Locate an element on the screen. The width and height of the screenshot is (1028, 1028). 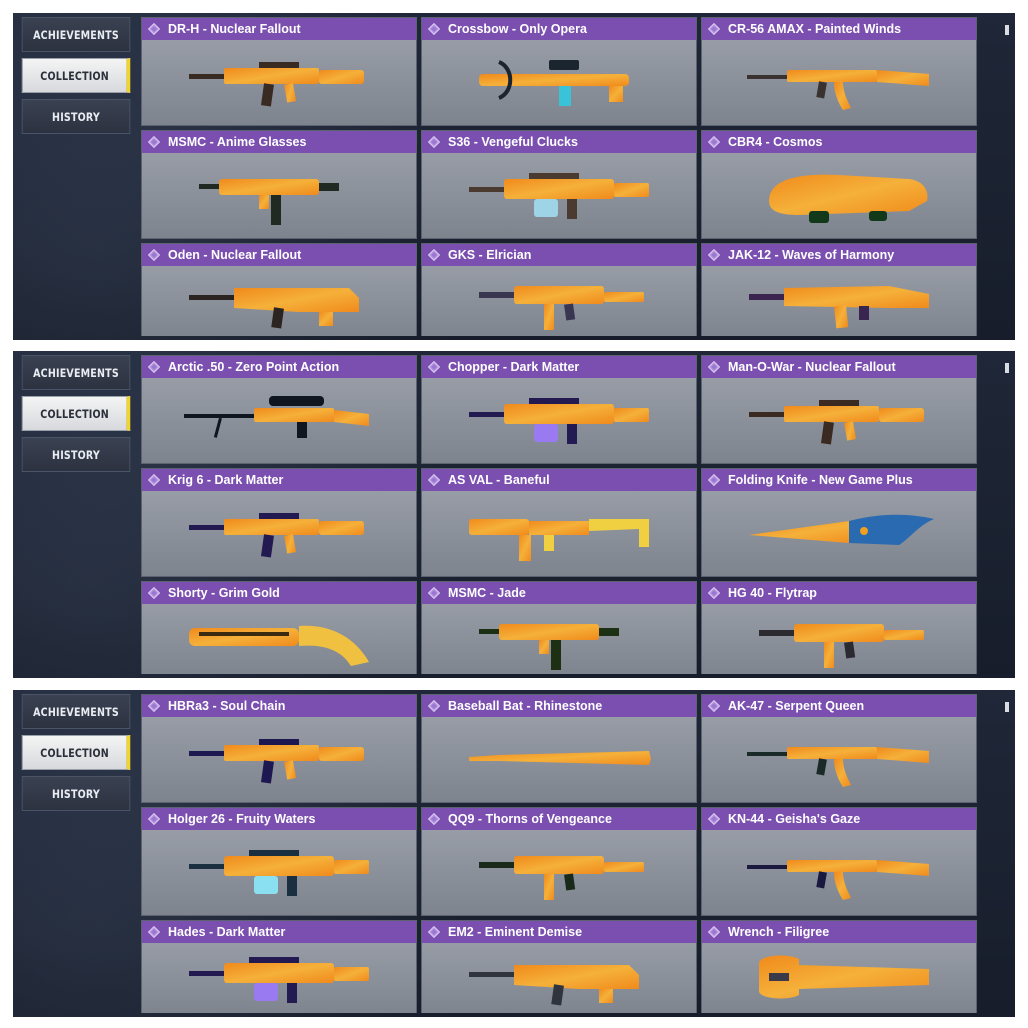
weapon-card: CBR4 - Cosmos is located at coordinates (839, 184).